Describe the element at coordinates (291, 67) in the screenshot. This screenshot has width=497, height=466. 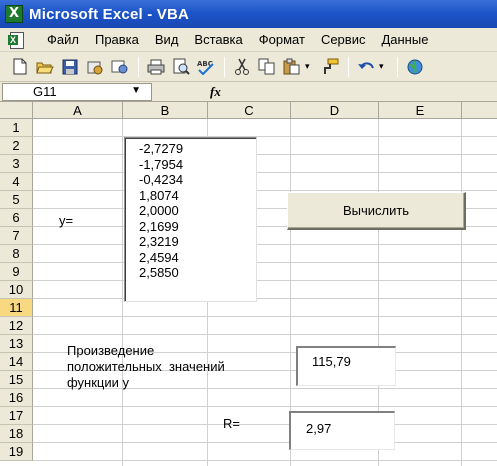
I see `paste-icon` at that location.